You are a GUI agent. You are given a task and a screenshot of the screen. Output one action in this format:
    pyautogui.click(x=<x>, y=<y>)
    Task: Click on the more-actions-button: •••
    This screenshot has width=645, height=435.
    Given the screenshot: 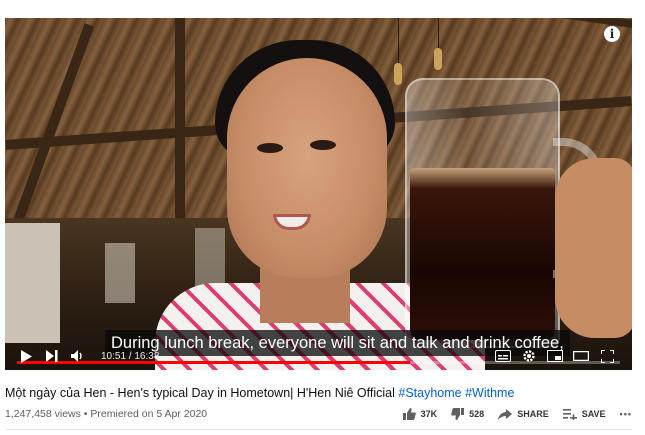 What is the action you would take?
    pyautogui.click(x=626, y=414)
    